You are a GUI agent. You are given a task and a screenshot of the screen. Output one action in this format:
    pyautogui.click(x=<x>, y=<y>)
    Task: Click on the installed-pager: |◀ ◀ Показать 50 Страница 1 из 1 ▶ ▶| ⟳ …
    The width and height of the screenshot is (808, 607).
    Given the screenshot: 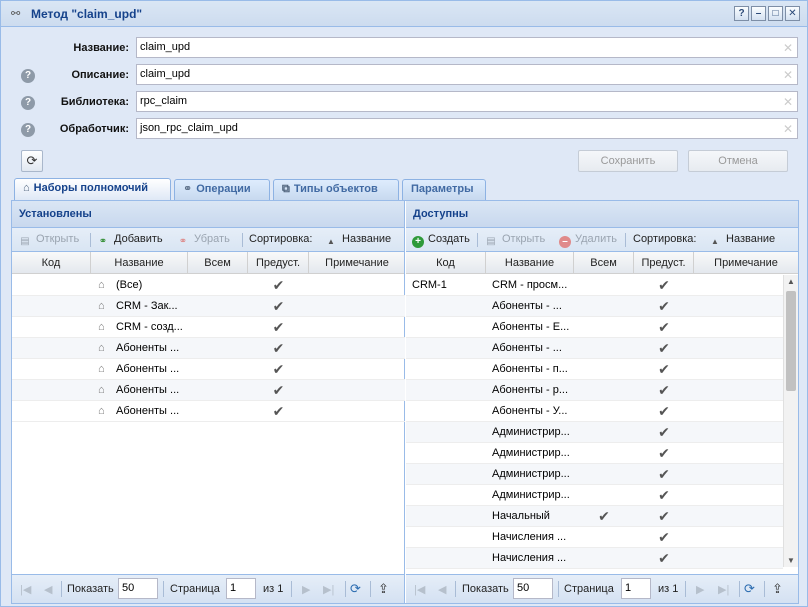 What is the action you would take?
    pyautogui.click(x=208, y=588)
    